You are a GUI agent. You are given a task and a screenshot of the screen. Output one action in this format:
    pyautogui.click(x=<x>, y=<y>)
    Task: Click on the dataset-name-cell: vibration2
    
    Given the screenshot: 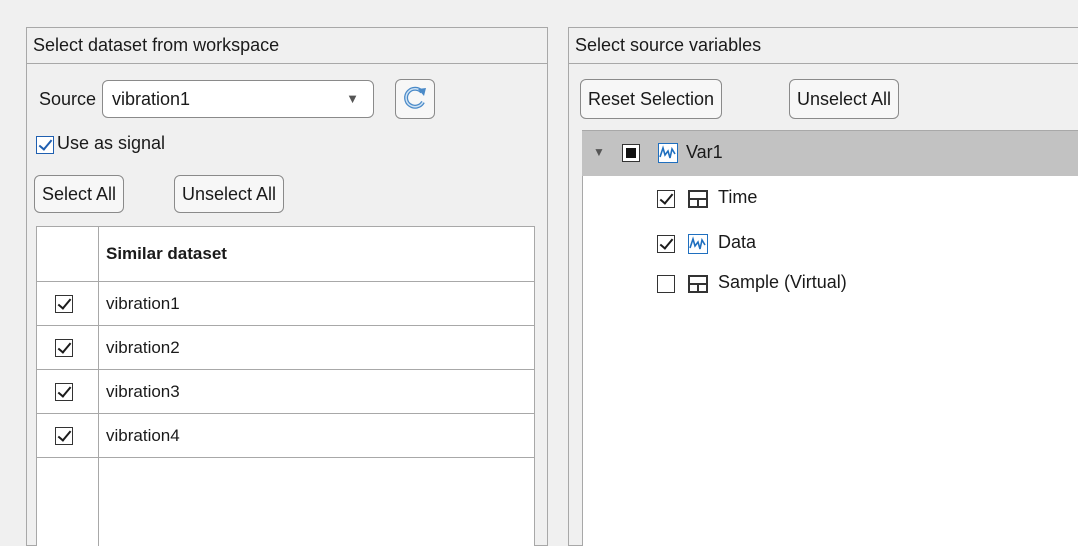 What is the action you would take?
    pyautogui.click(x=316, y=347)
    